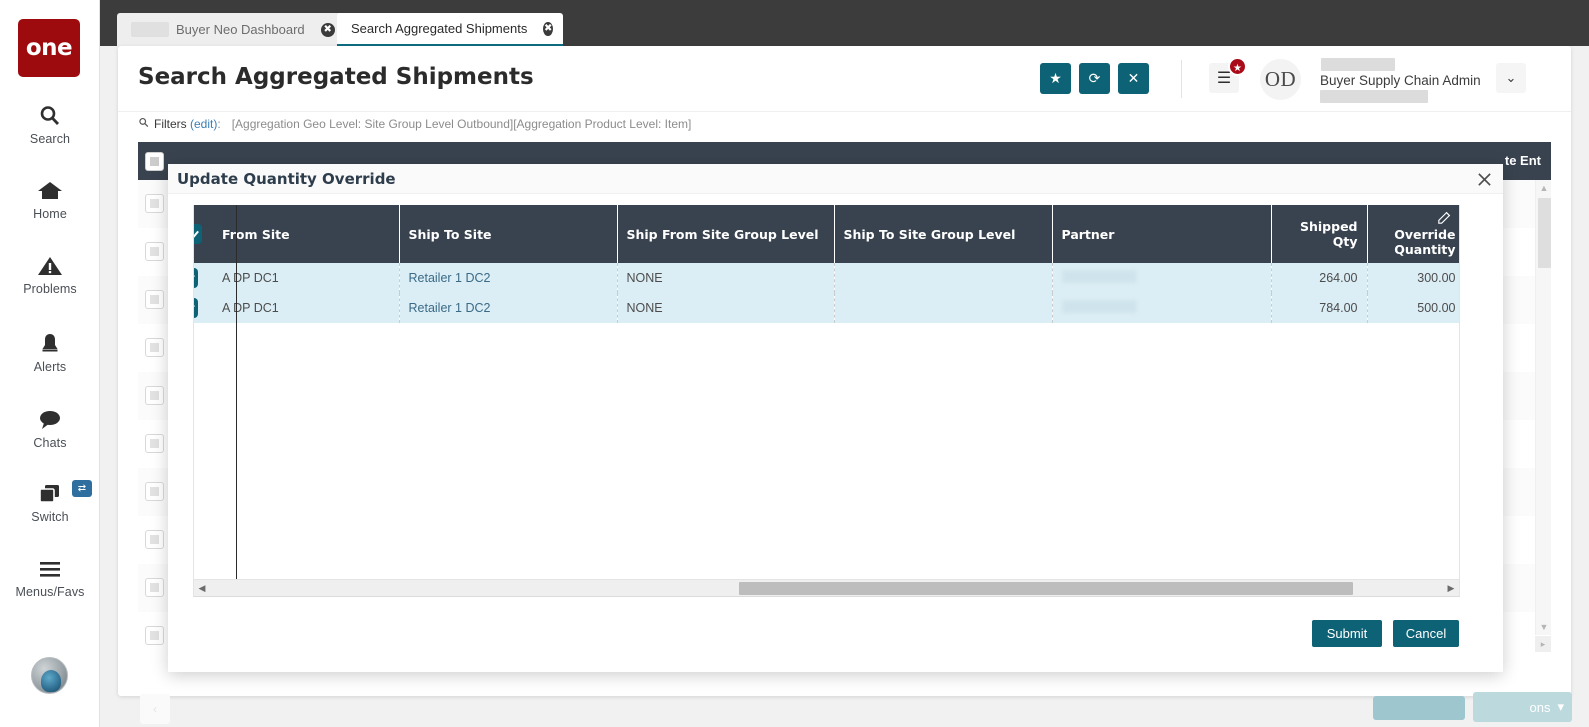  Describe the element at coordinates (1543, 644) in the screenshot. I see `scroll-right-icon: ▸` at that location.